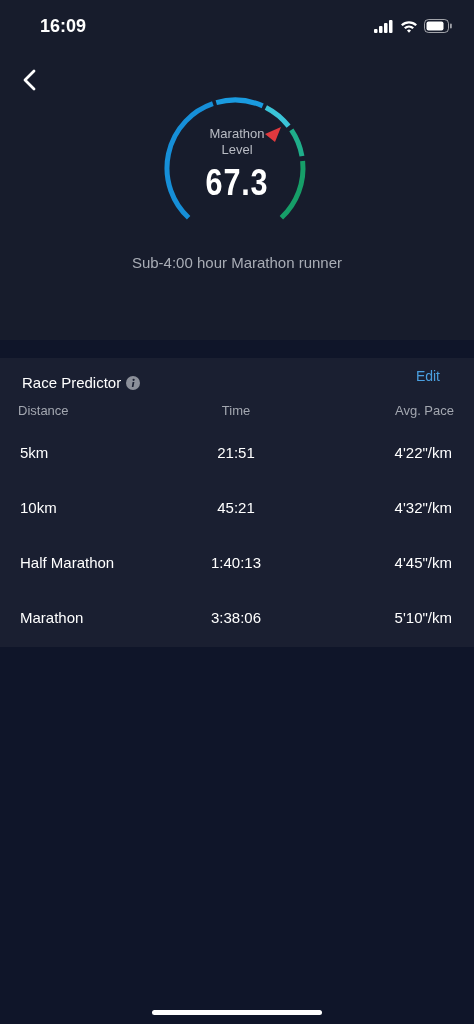  What do you see at coordinates (237, 262) in the screenshot?
I see `gauge-caption: Sub-4:00 hour Marathon runner` at bounding box center [237, 262].